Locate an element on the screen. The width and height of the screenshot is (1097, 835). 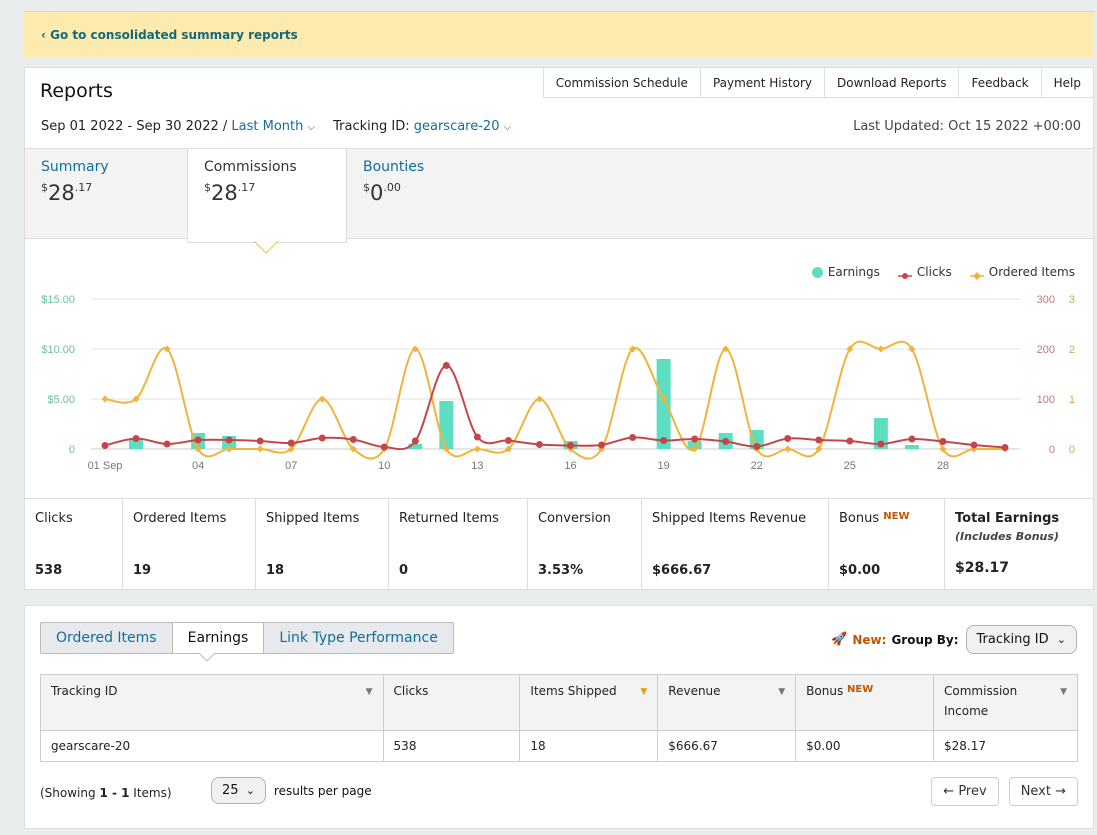
th-items-shipped: Items Shipped ▼ is located at coordinates (589, 702).